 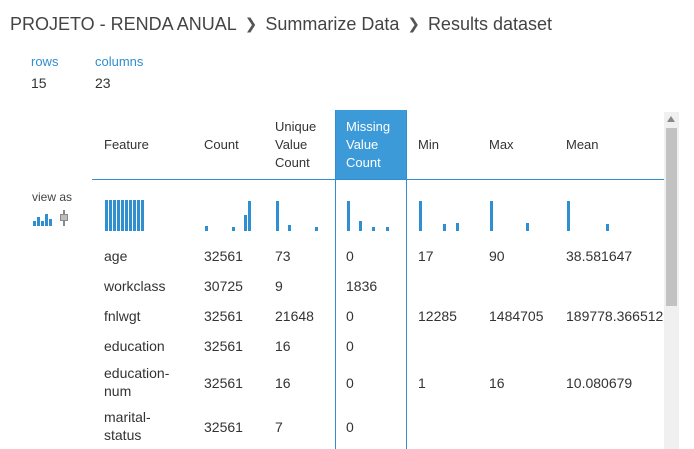 What do you see at coordinates (119, 61) in the screenshot?
I see `columns-label: columns` at bounding box center [119, 61].